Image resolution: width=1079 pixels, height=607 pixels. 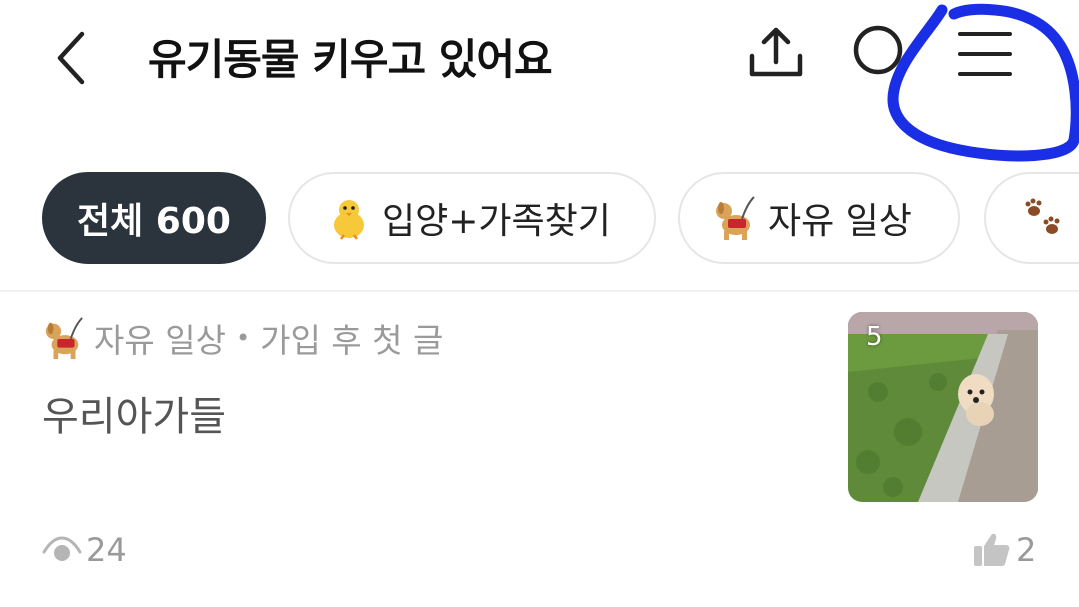 What do you see at coordinates (1026, 550) in the screenshot?
I see `like-count-value: 2` at bounding box center [1026, 550].